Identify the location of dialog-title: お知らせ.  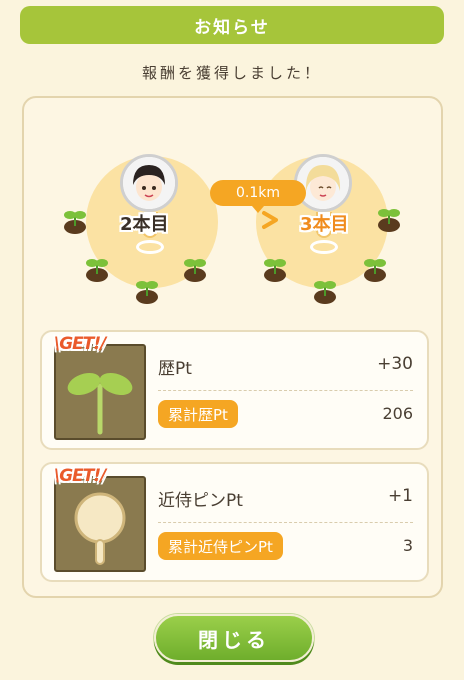
(232, 27).